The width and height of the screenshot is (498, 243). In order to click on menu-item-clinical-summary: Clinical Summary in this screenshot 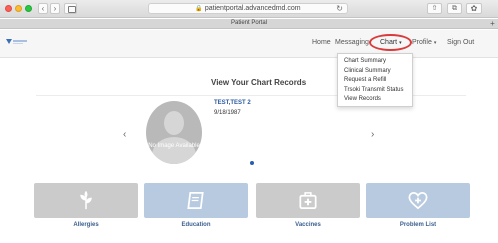, I will do `click(375, 72)`.